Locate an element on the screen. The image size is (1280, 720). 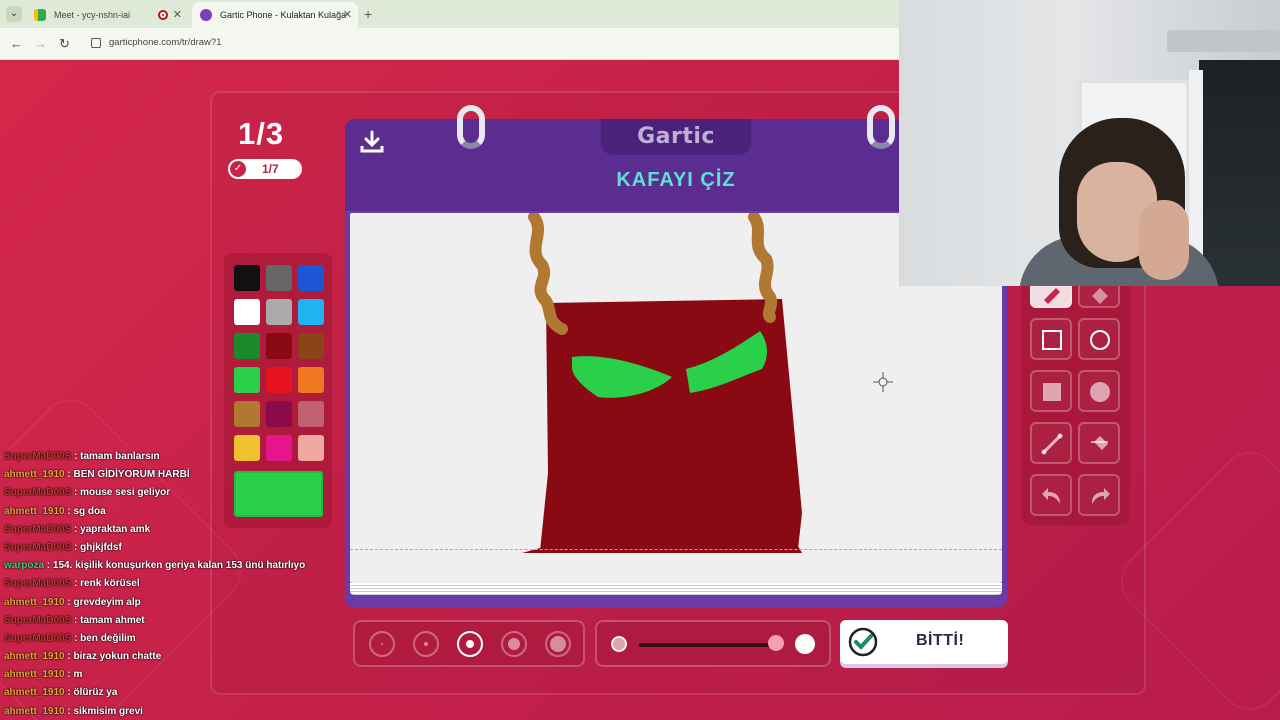
ellipse-outline-tool is located at coordinates (1099, 339).